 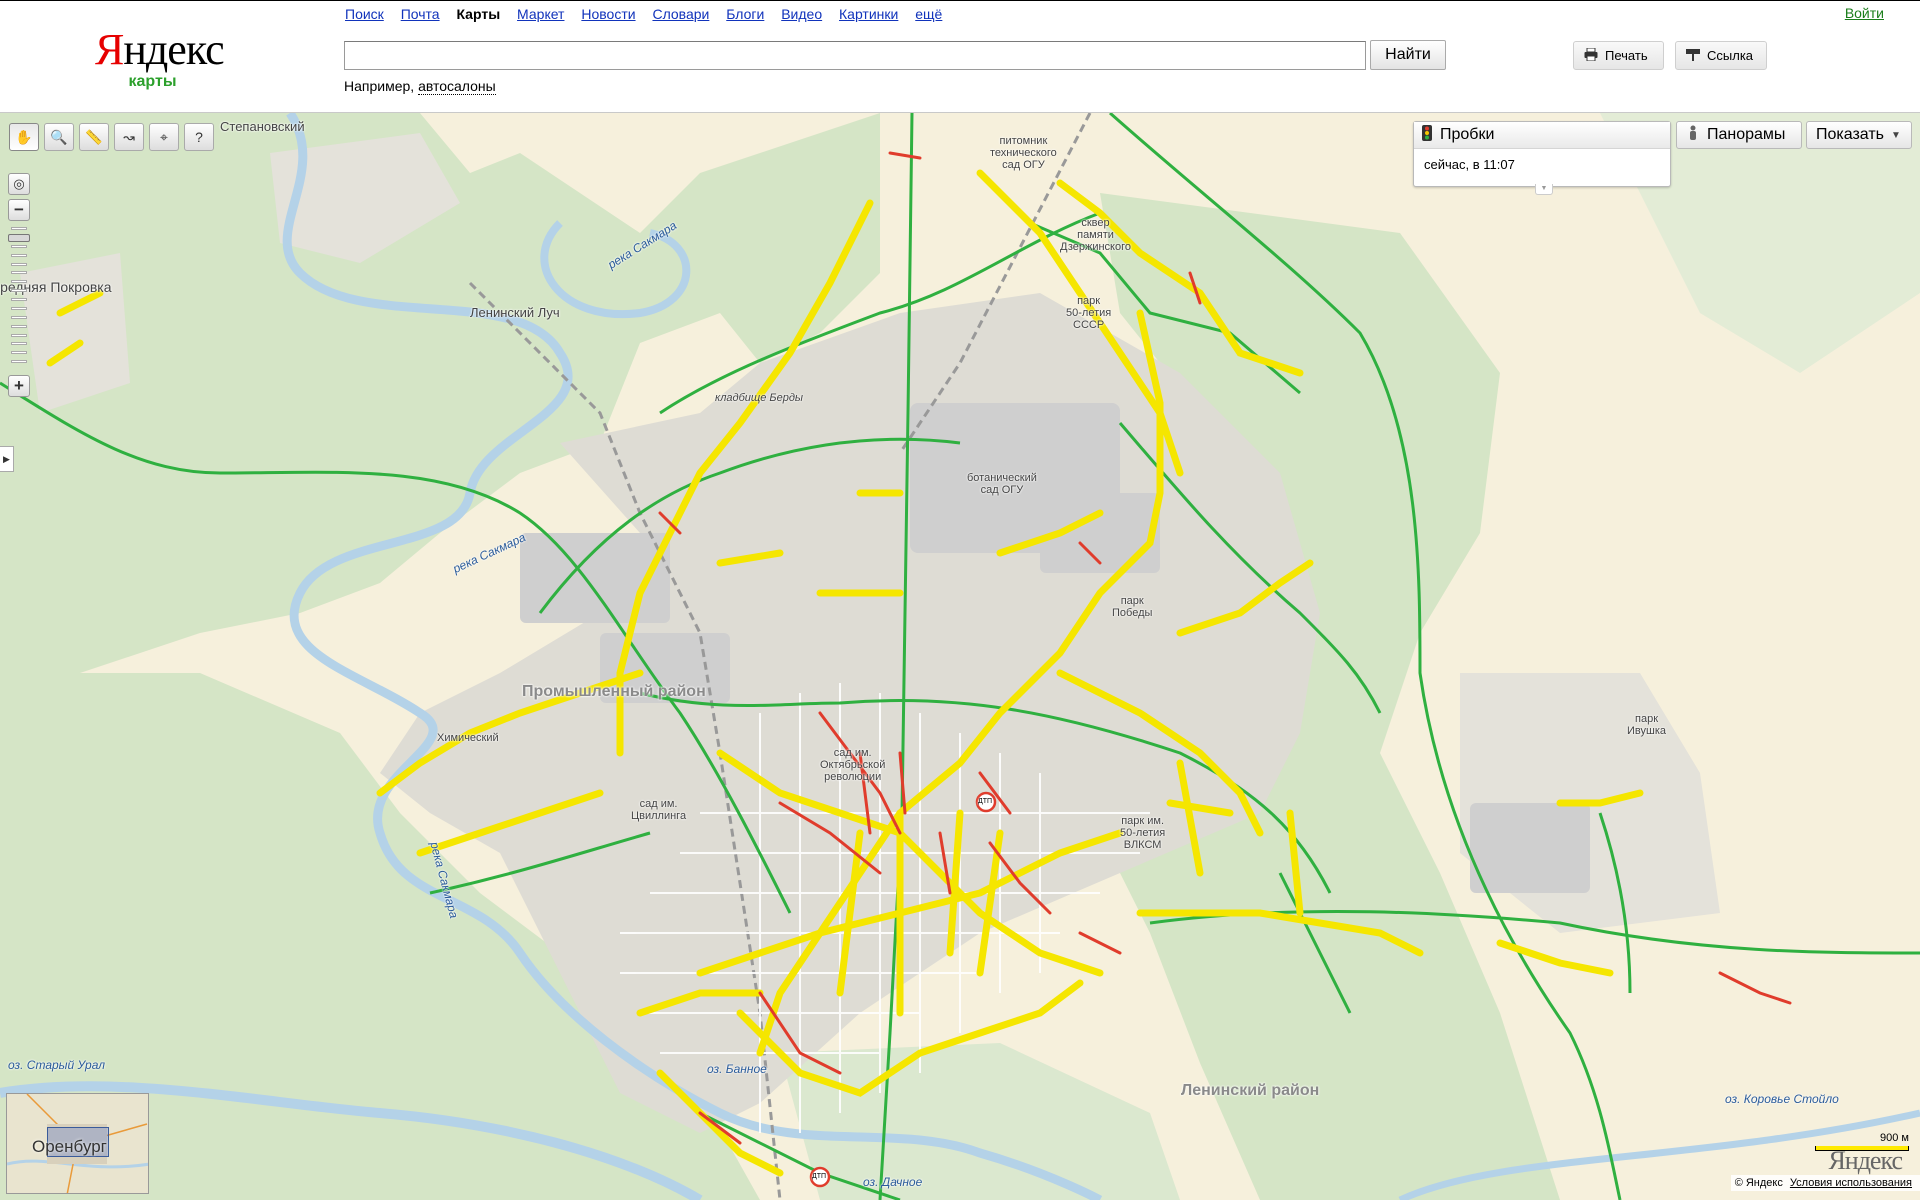 I want to click on traffic-toggle: Пробки, so click(x=1542, y=135).